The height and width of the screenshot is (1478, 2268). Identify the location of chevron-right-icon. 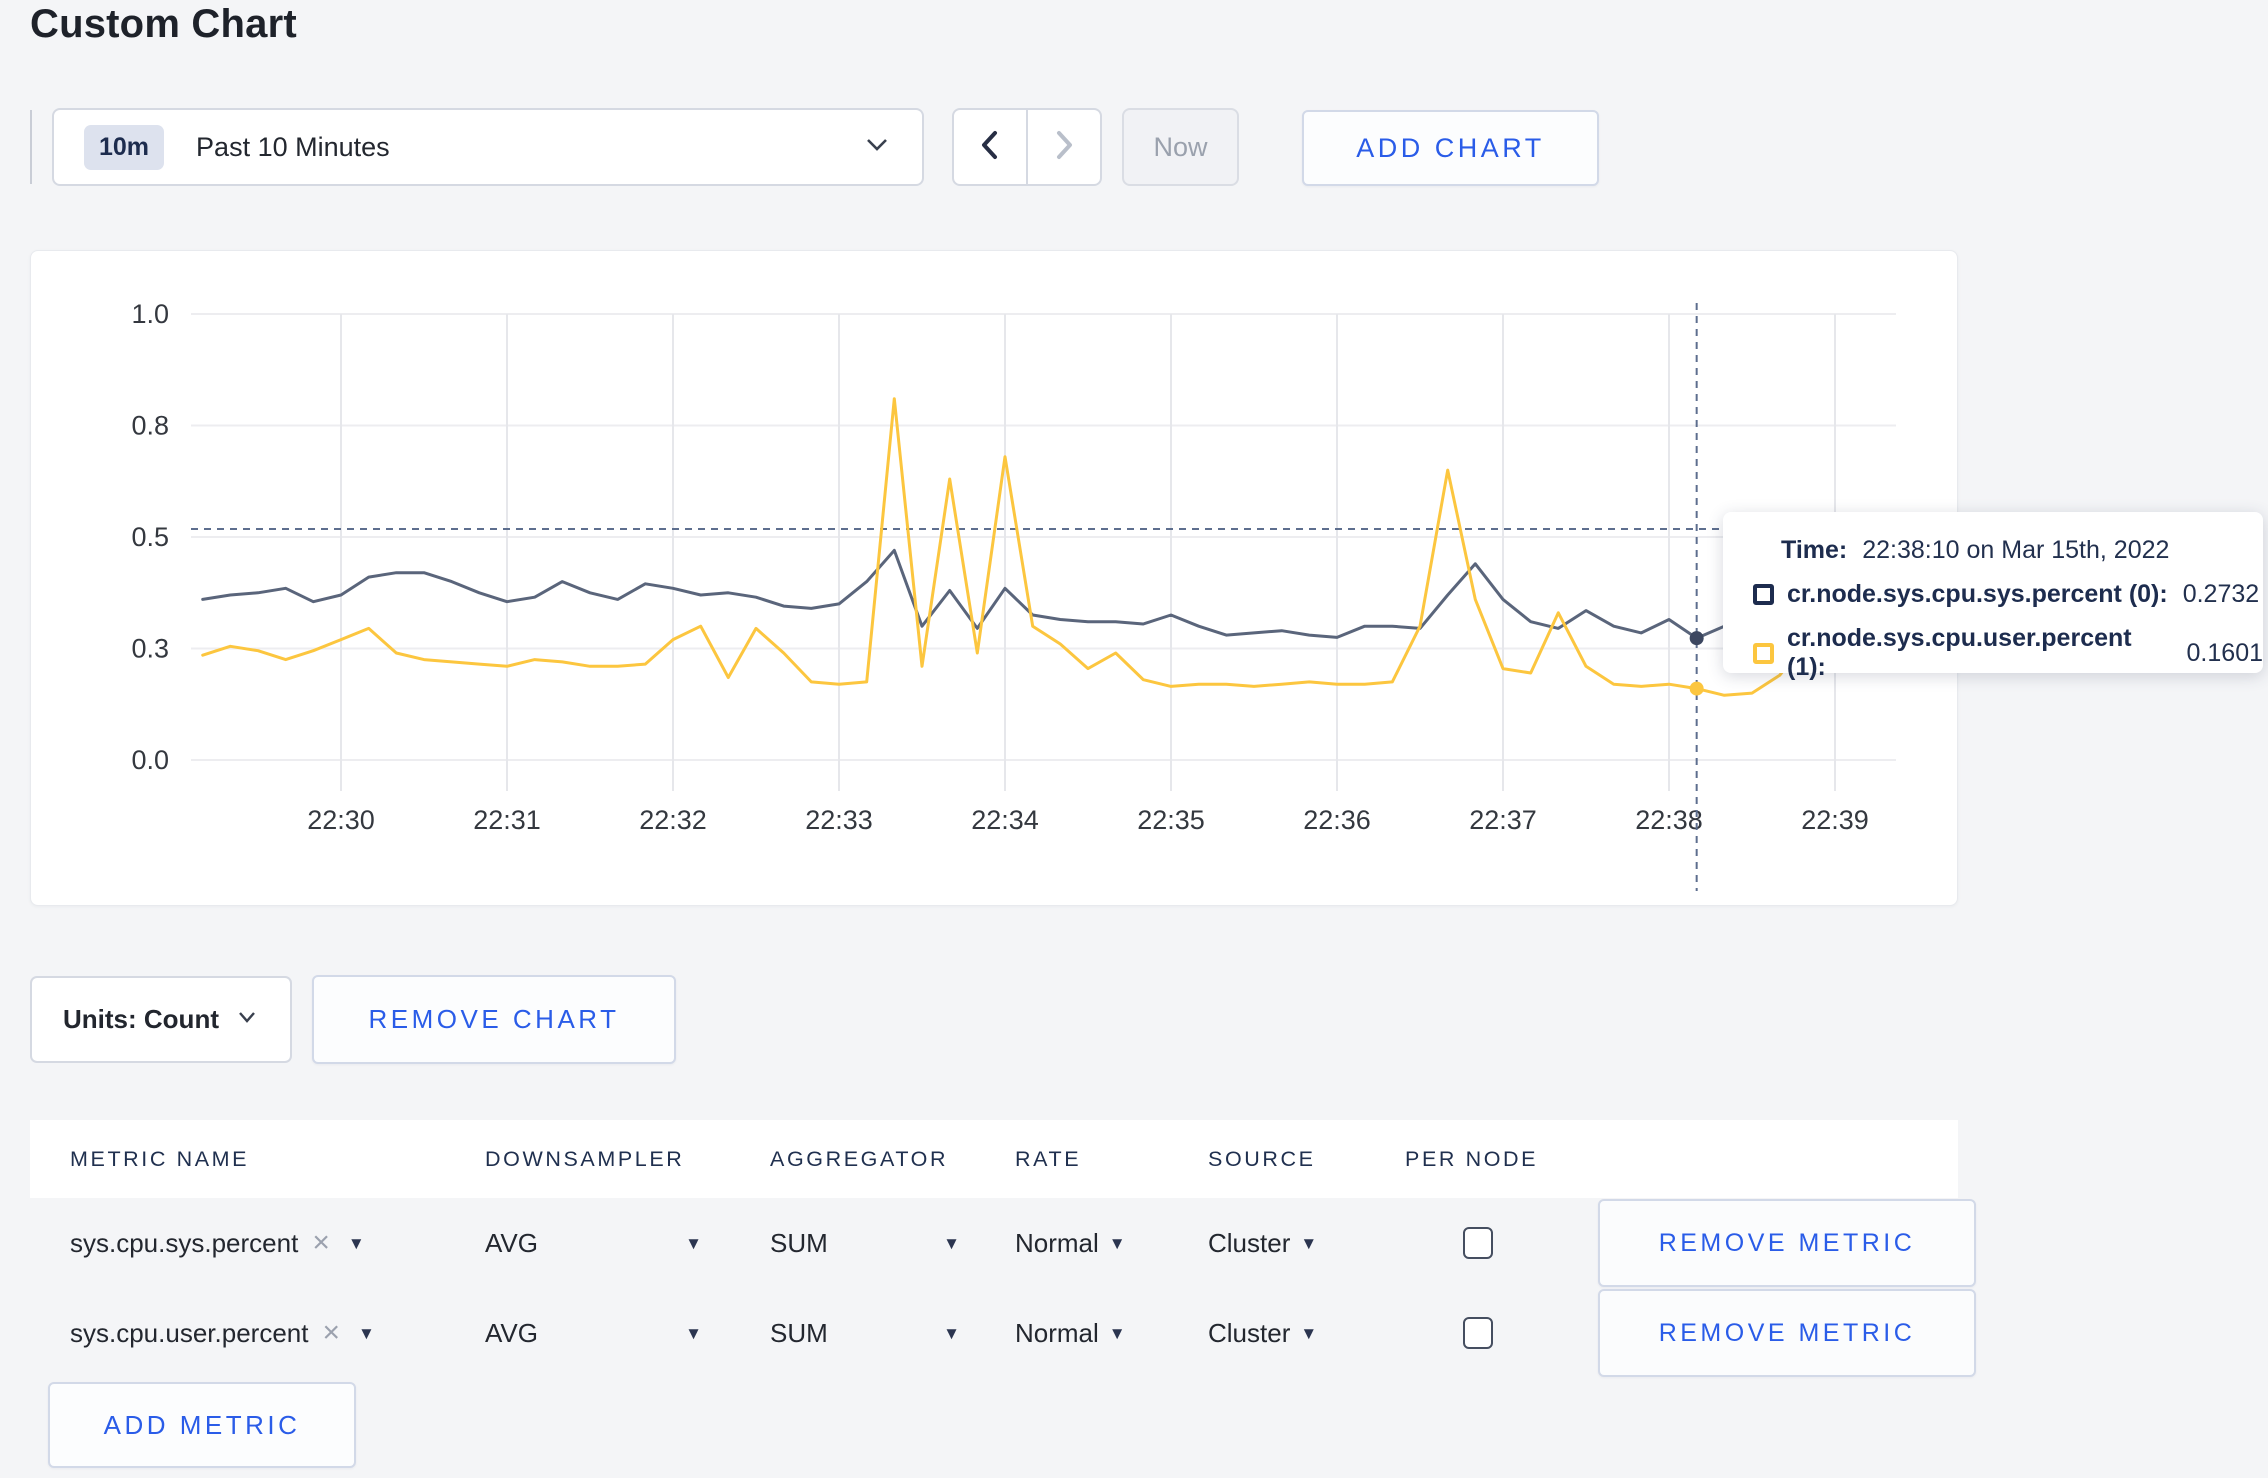
(1064, 147).